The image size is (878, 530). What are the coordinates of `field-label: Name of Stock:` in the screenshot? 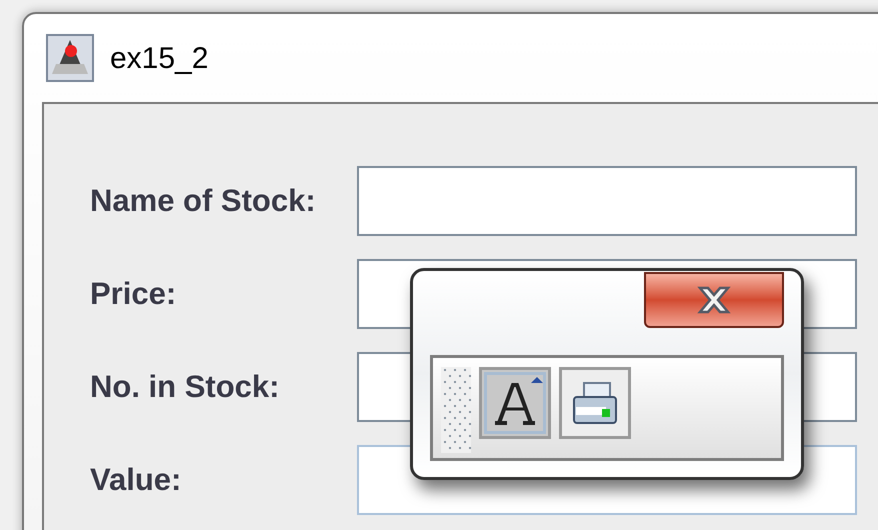 It's located at (203, 201).